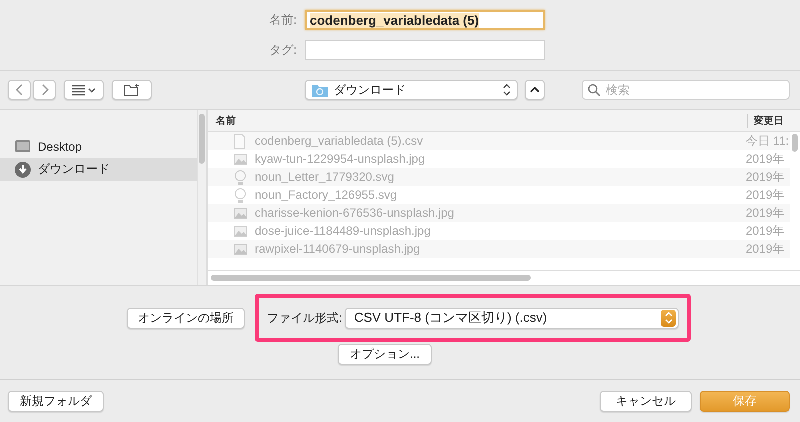 This screenshot has height=422, width=800. I want to click on online-locations-button: オンラインの場所, so click(186, 318).